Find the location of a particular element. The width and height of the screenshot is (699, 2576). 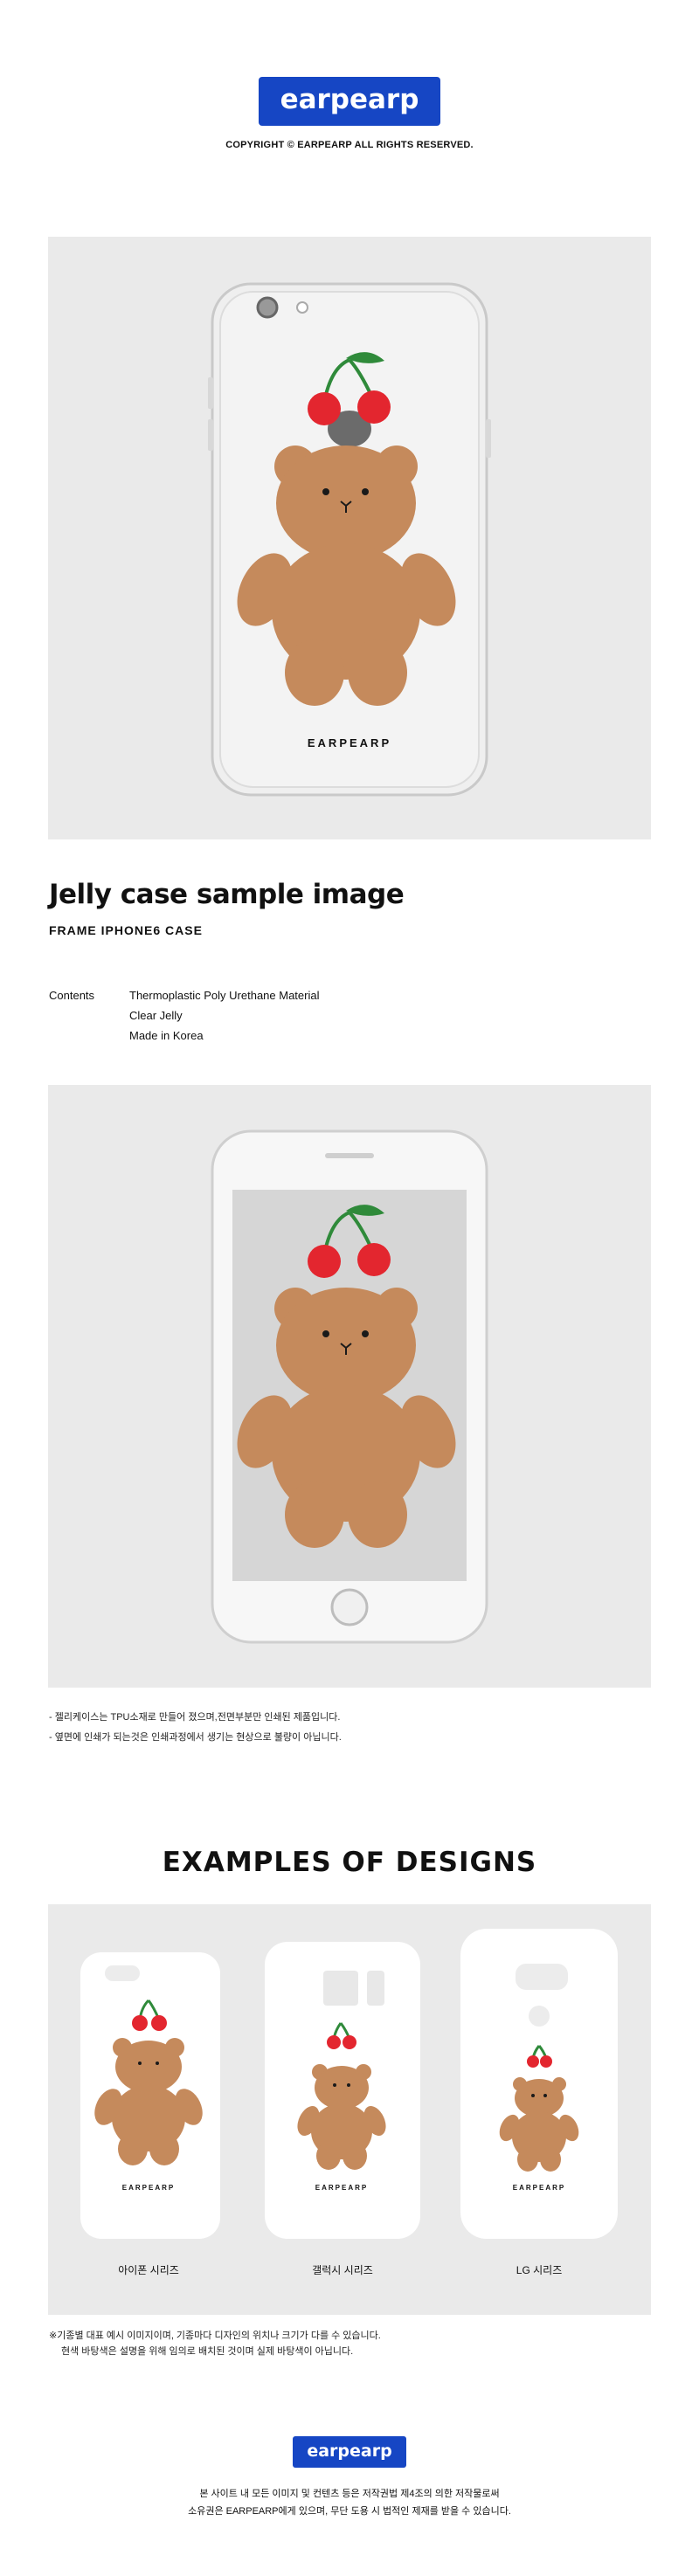

footer-logo-text: earpearp is located at coordinates (350, 2451).